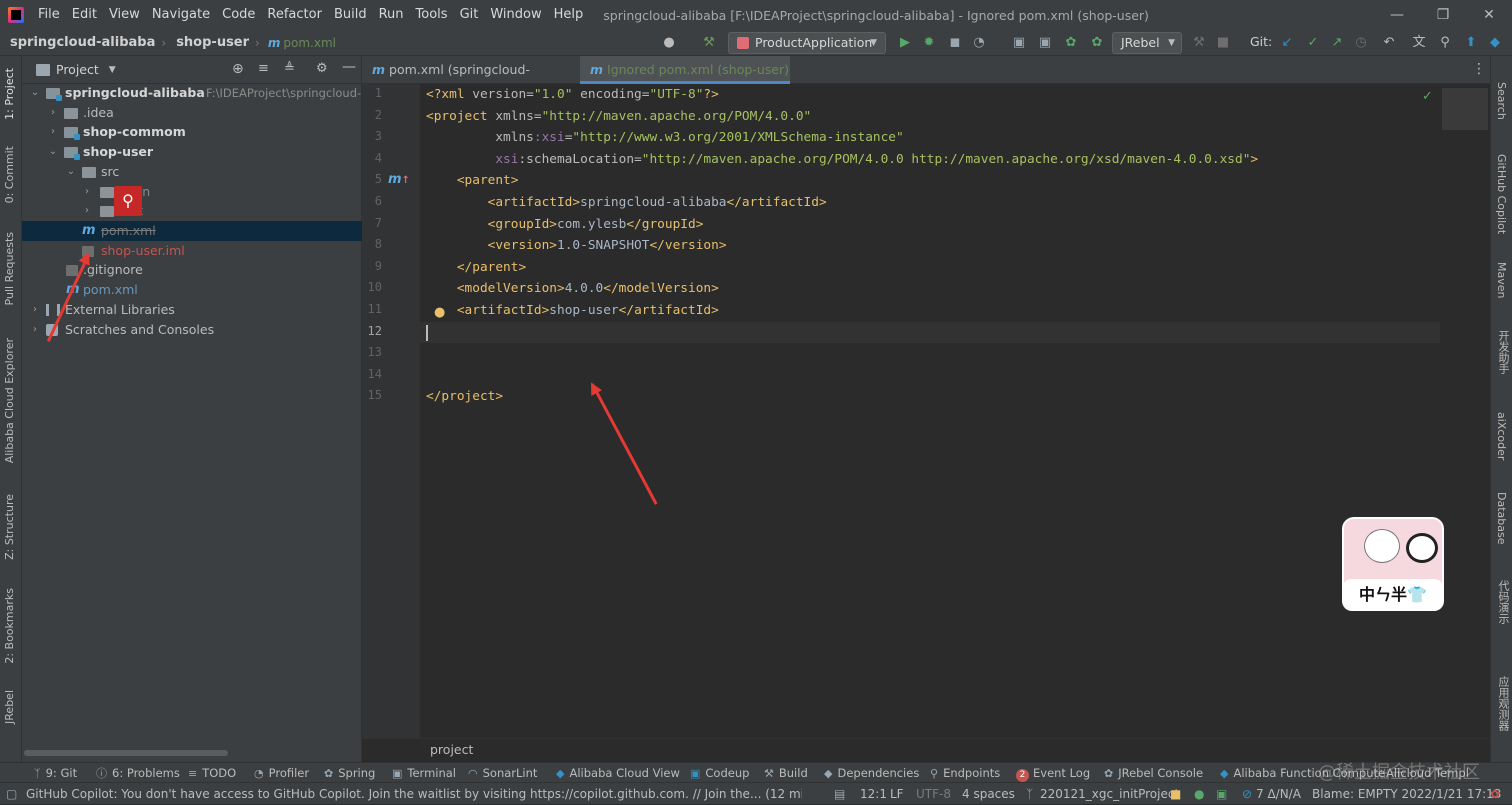  I want to click on run-configuration-select: ProductApplication ▼, so click(807, 43).